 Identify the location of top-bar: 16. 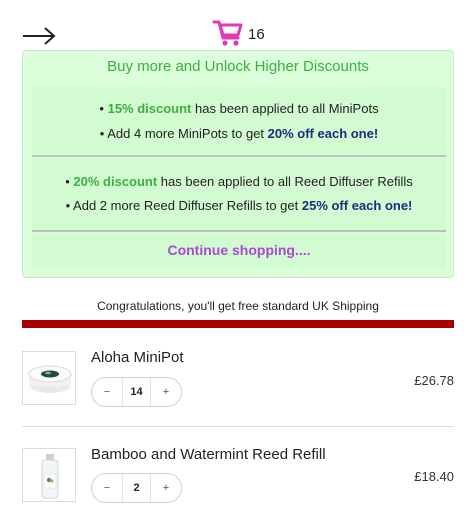
(234, 25).